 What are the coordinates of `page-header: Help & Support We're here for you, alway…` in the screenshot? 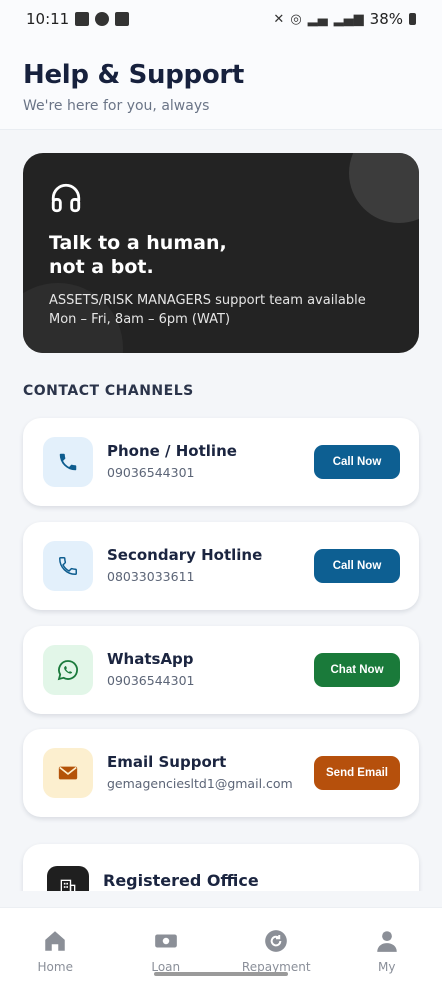 It's located at (221, 84).